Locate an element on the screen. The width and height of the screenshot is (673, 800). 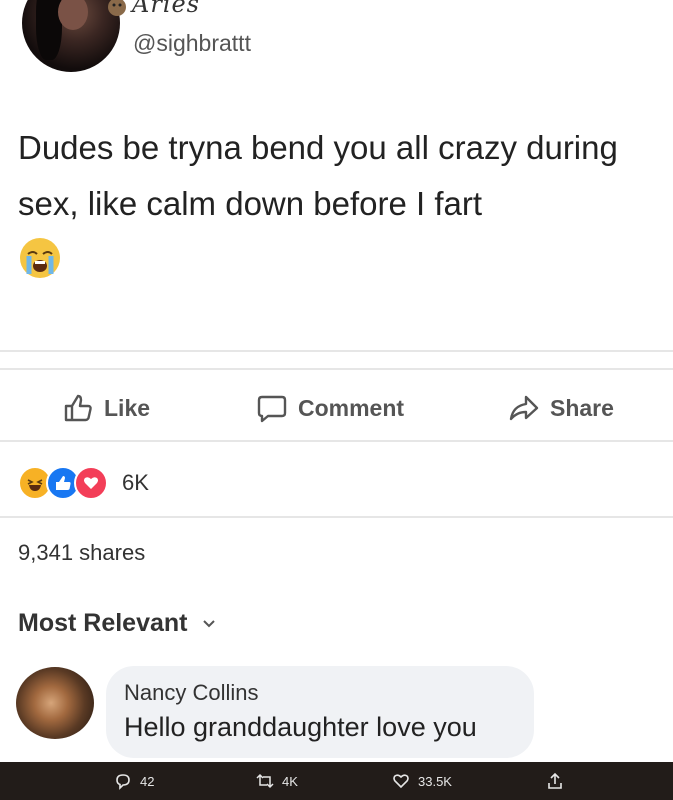
comment-icon is located at coordinates (272, 409).